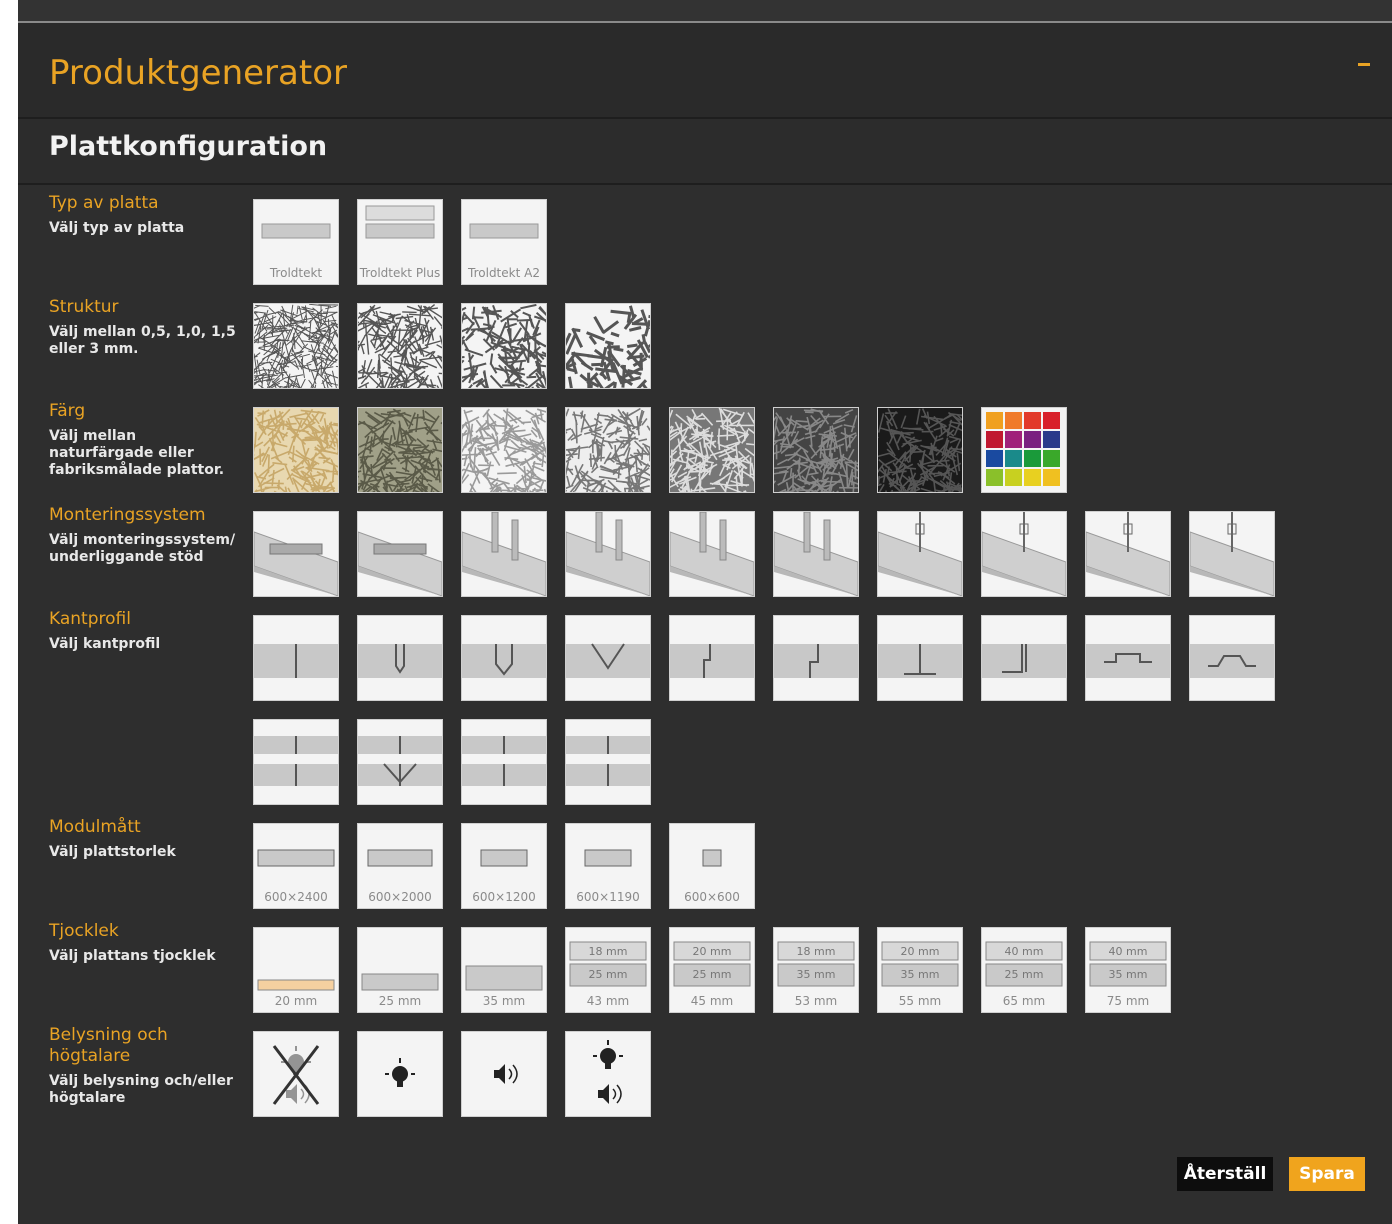 The height and width of the screenshot is (1224, 1392). Describe the element at coordinates (1024, 450) in the screenshot. I see `farg-option-palette` at that location.